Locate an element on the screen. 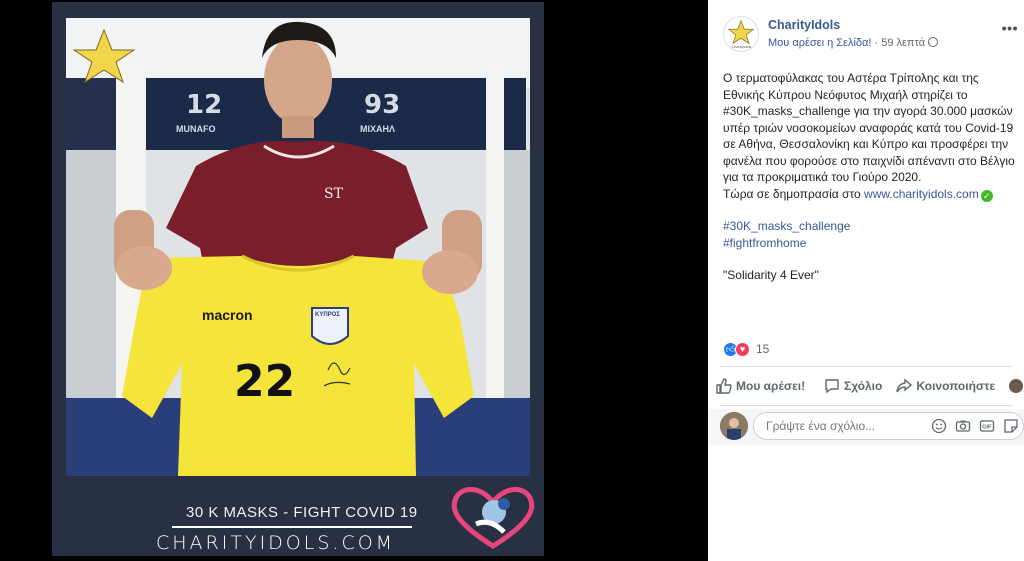 This screenshot has height=561, width=1024. share-label: Κοινοποιήστε is located at coordinates (956, 386).